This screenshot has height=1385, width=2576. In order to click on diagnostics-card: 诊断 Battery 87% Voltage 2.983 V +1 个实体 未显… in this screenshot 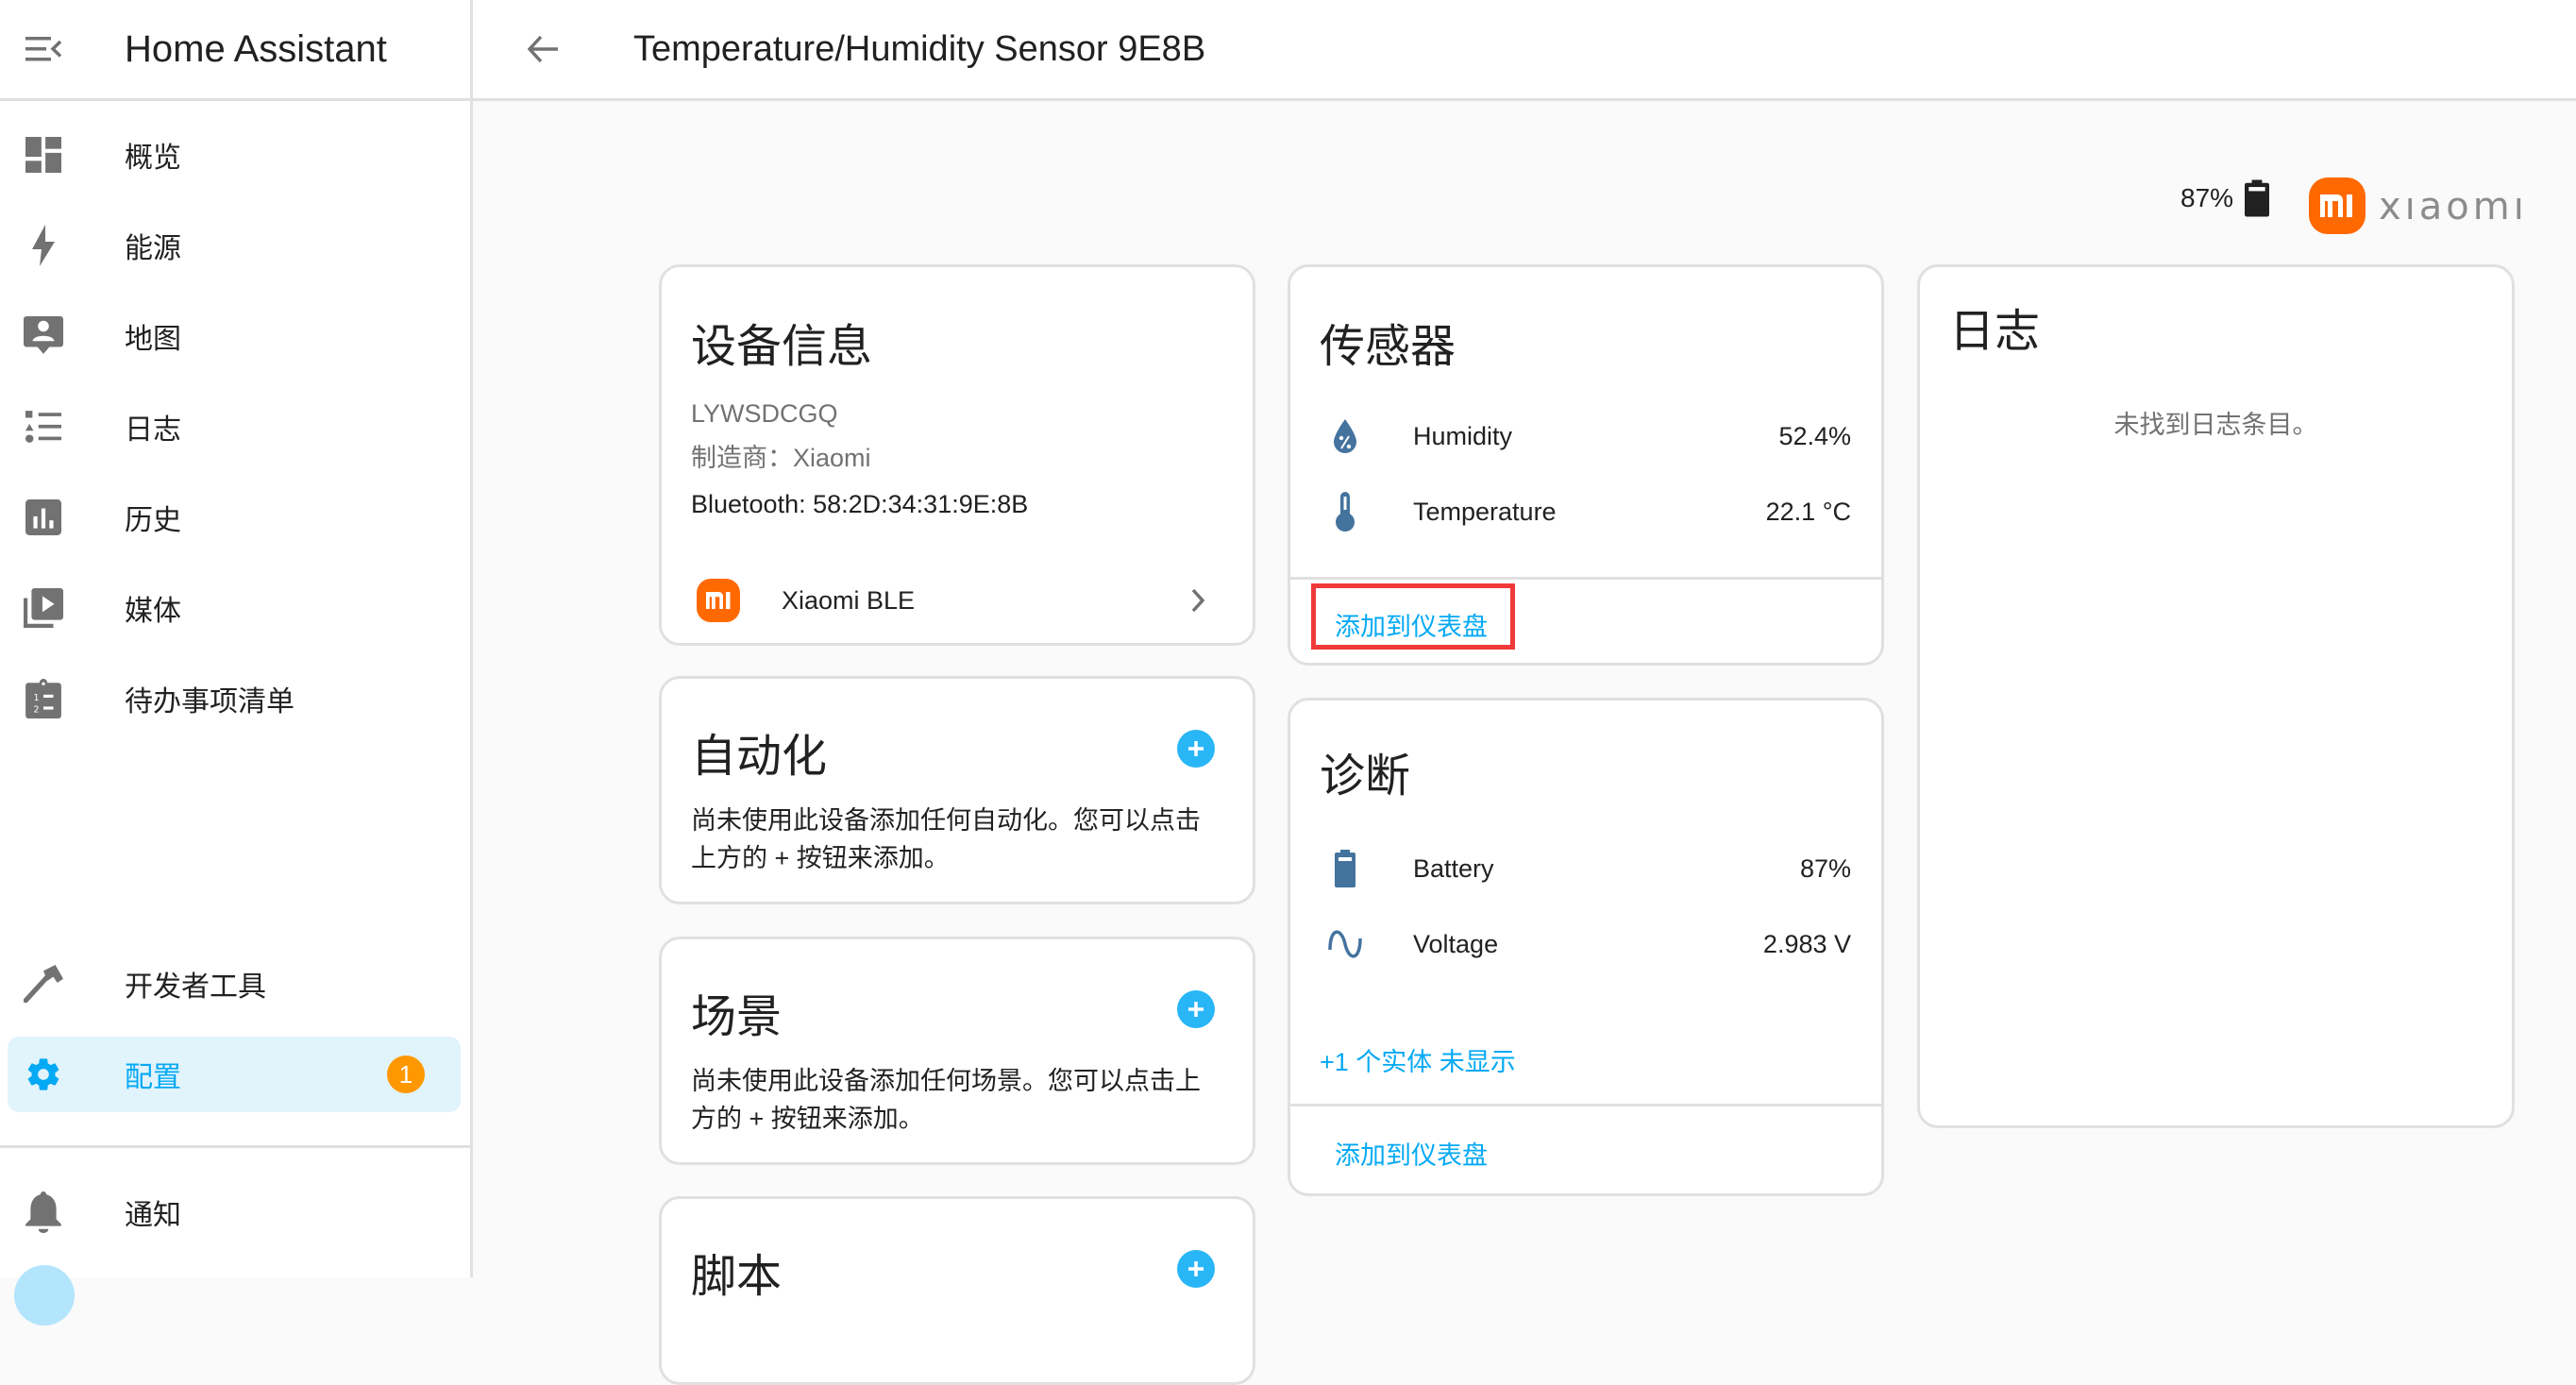, I will do `click(1586, 947)`.